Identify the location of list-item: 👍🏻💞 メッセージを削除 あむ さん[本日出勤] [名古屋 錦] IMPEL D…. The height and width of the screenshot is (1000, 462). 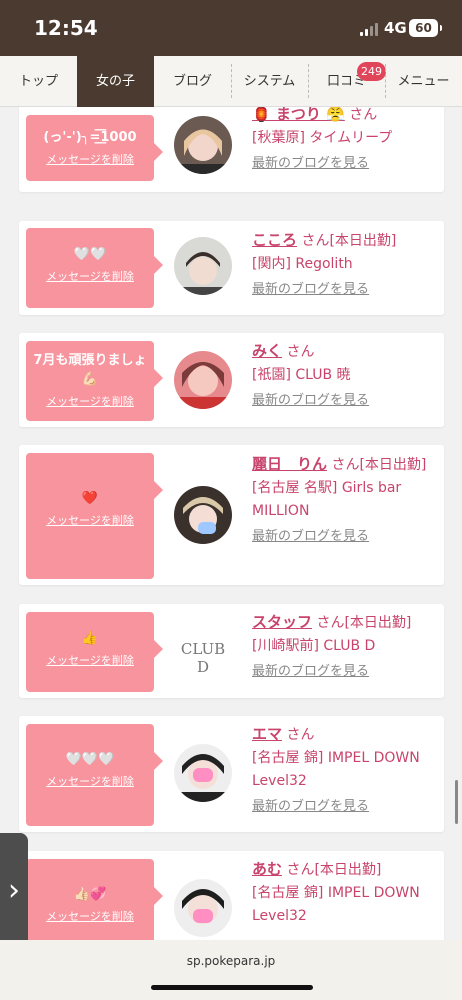
(231, 895).